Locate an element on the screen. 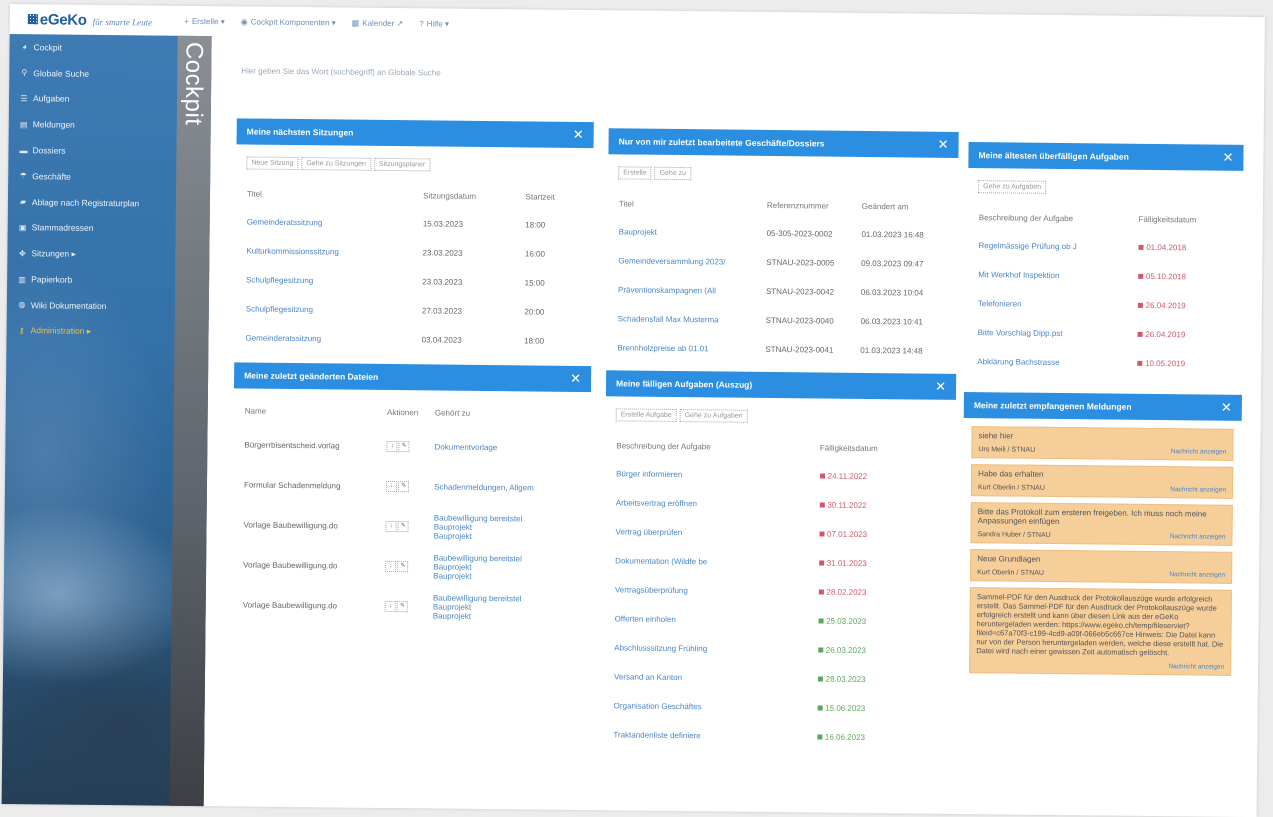 This screenshot has height=817, width=1273. sidebar-item-stammadressen: ▣Stammadressen is located at coordinates (92, 229).